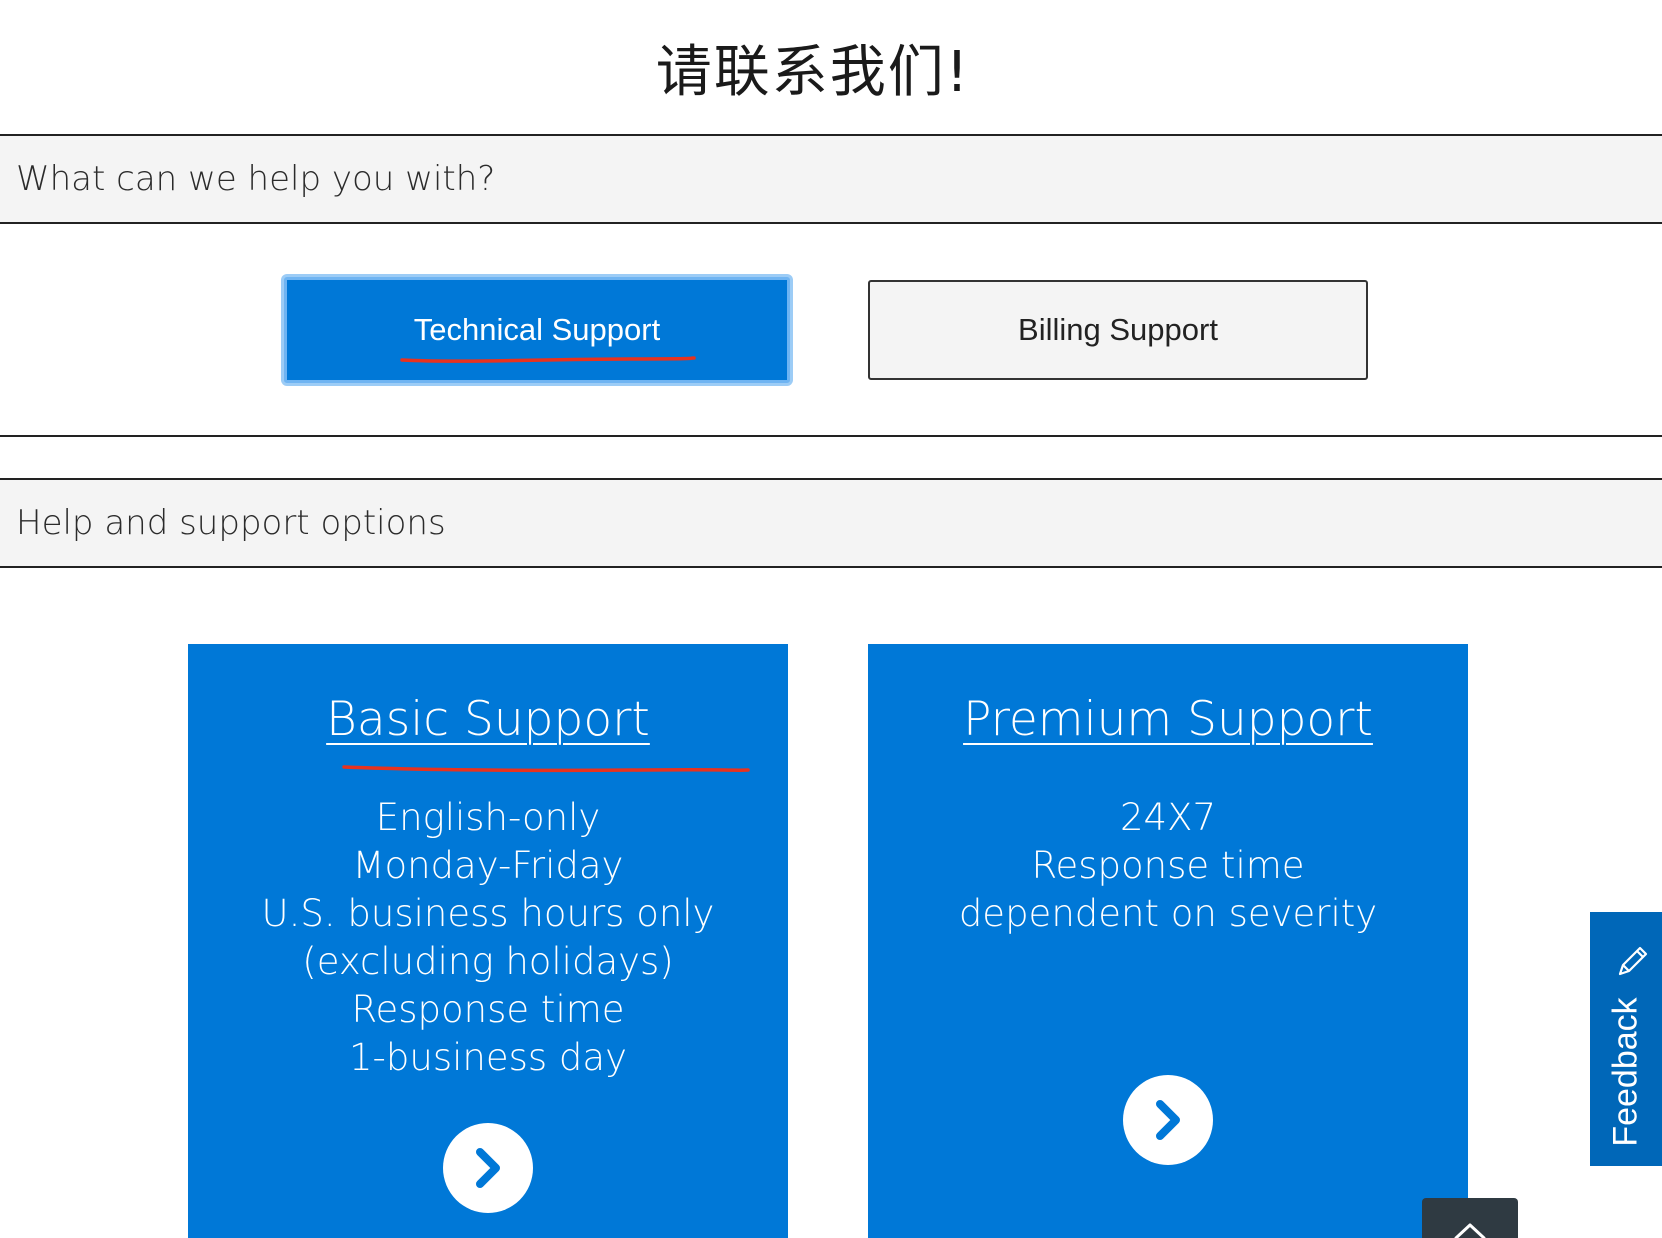  What do you see at coordinates (831, 523) in the screenshot?
I see `support-options-heading: Help and support options` at bounding box center [831, 523].